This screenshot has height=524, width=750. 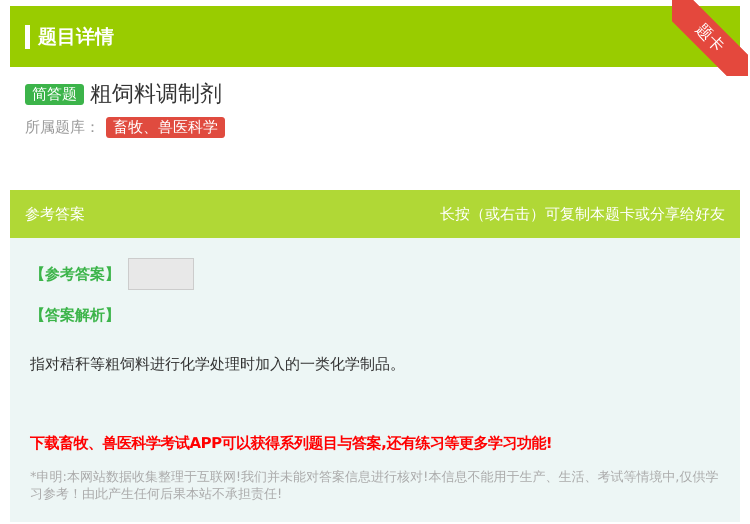 What do you see at coordinates (375, 443) in the screenshot?
I see `app-promo-text: 下载畜牧、兽医科学考试APP可以获得系列题目与答案,还有练习等更多学习功能!` at bounding box center [375, 443].